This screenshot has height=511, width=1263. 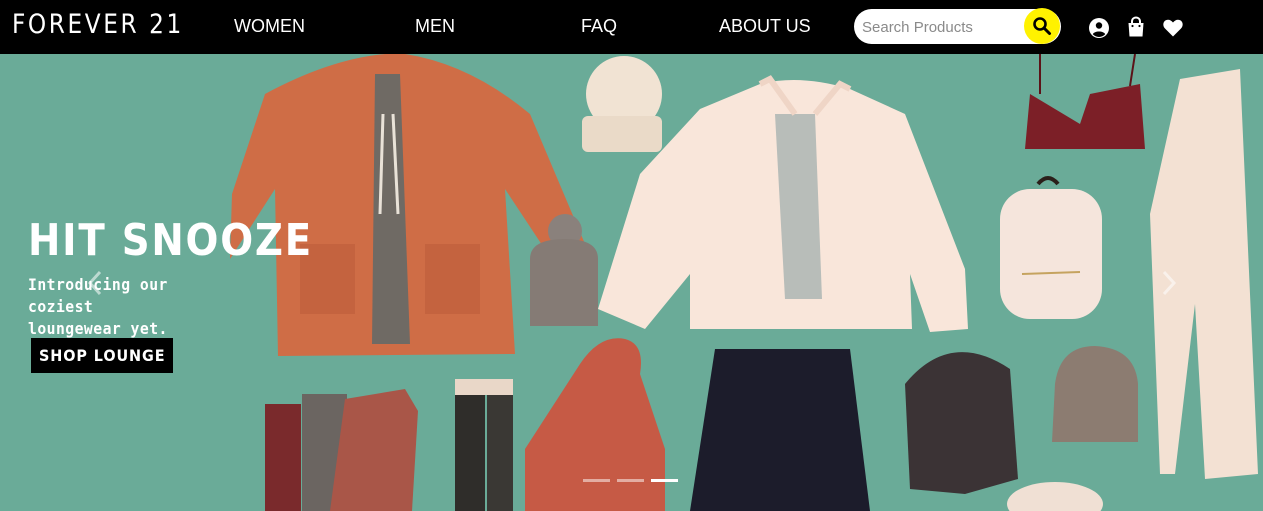 What do you see at coordinates (95, 283) in the screenshot?
I see `carousel-prev-arrow-icon` at bounding box center [95, 283].